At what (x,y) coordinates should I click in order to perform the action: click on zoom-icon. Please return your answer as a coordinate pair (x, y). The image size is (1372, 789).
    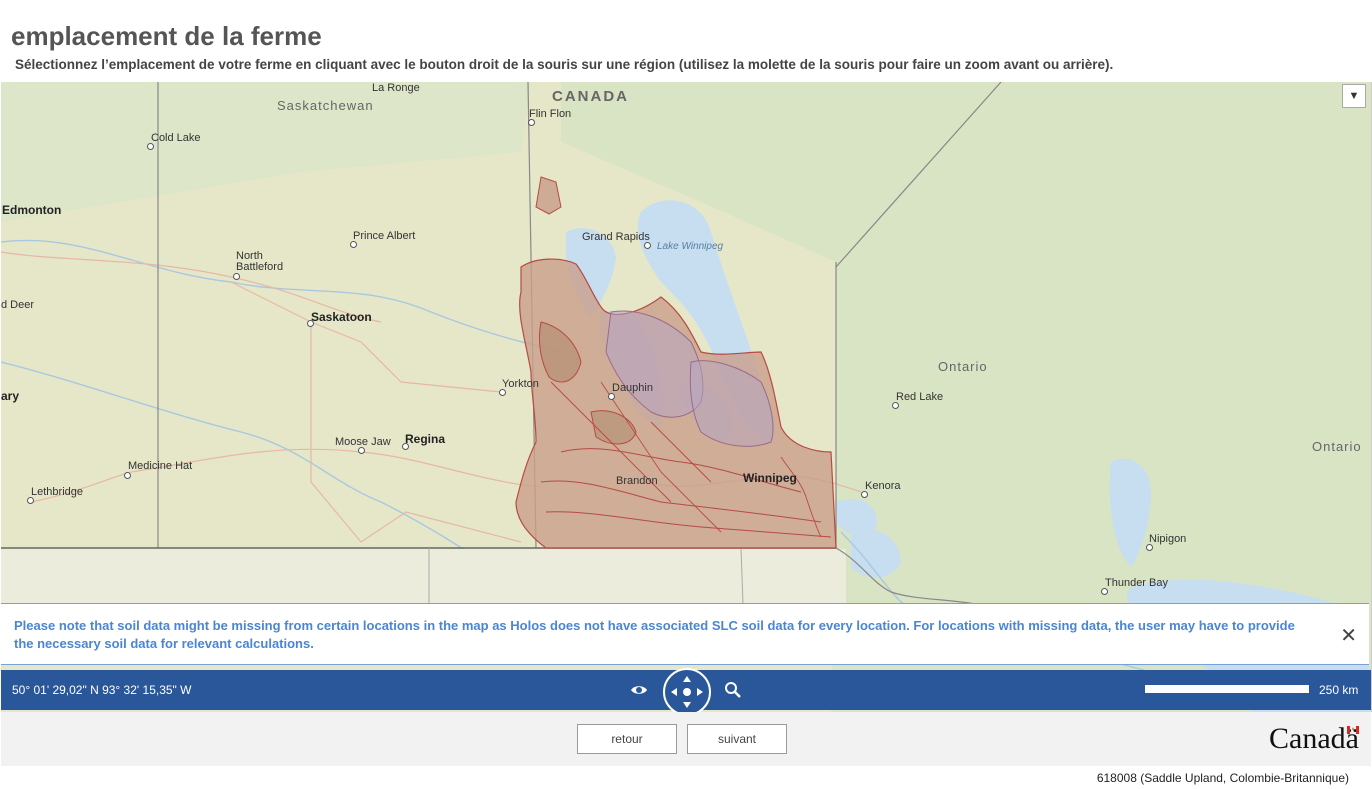
    Looking at the image, I should click on (733, 690).